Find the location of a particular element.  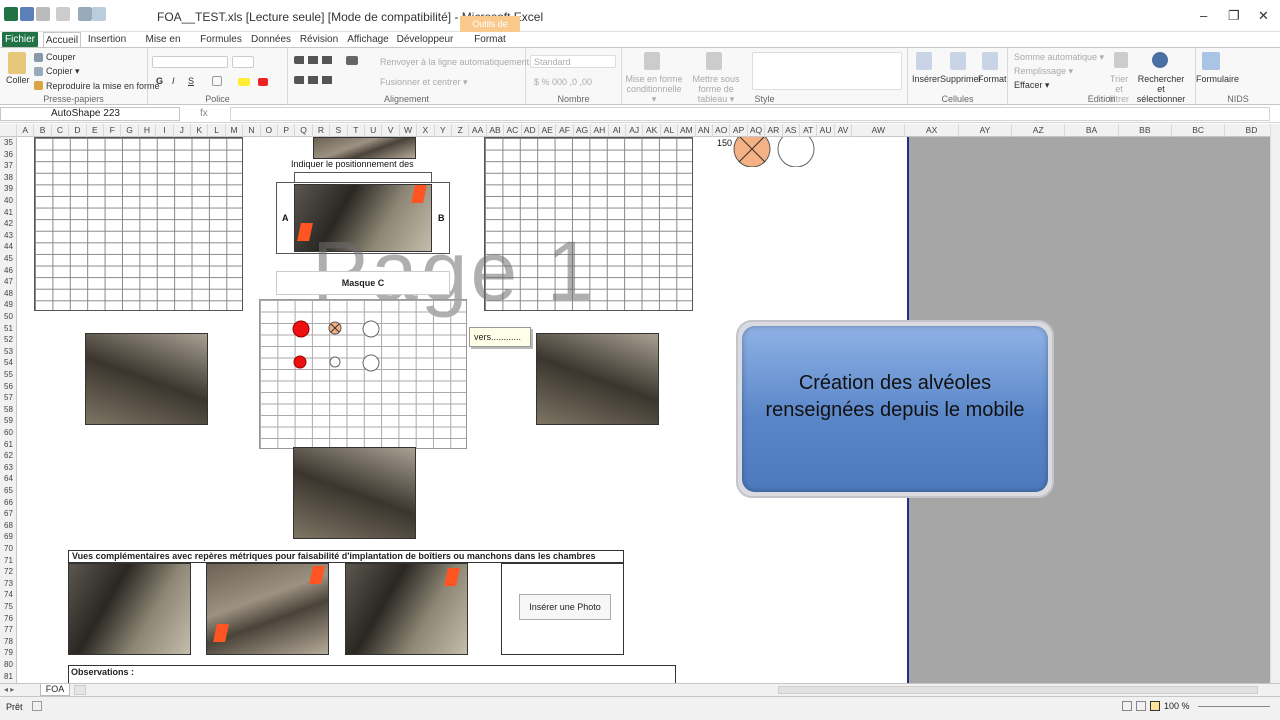

row-header-72: 72 is located at coordinates (8, 571).